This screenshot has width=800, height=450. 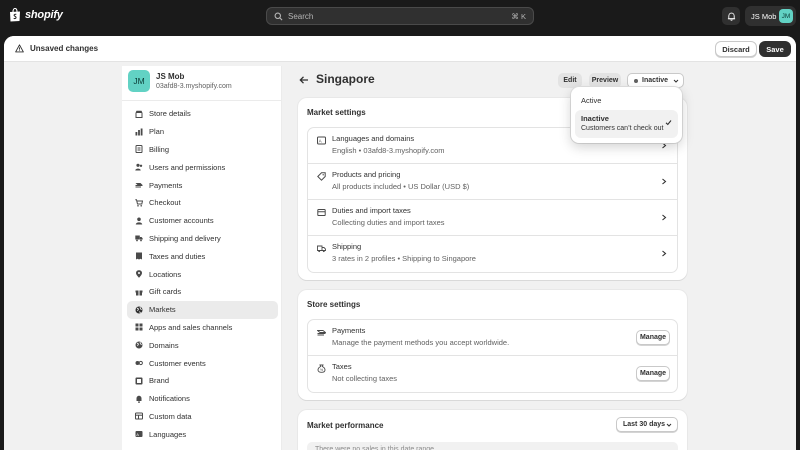 What do you see at coordinates (159, 149) in the screenshot?
I see `sidebar-item-label: Billing` at bounding box center [159, 149].